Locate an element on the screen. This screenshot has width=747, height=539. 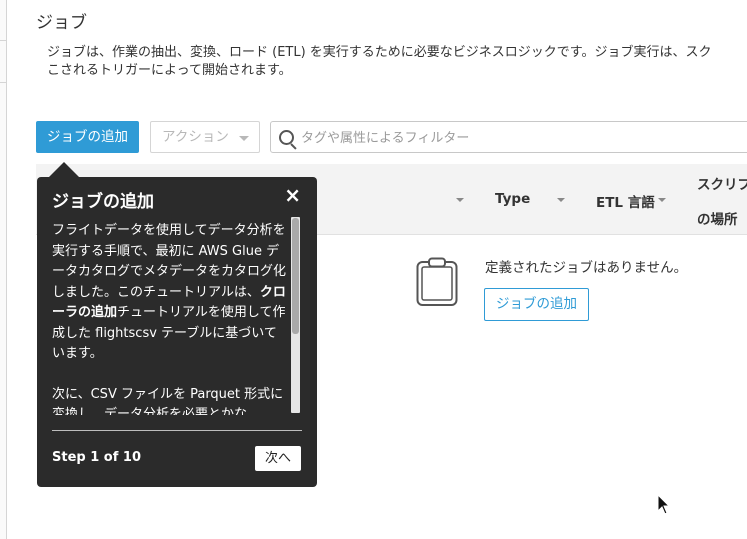
column-header-type: Type is located at coordinates (512, 199).